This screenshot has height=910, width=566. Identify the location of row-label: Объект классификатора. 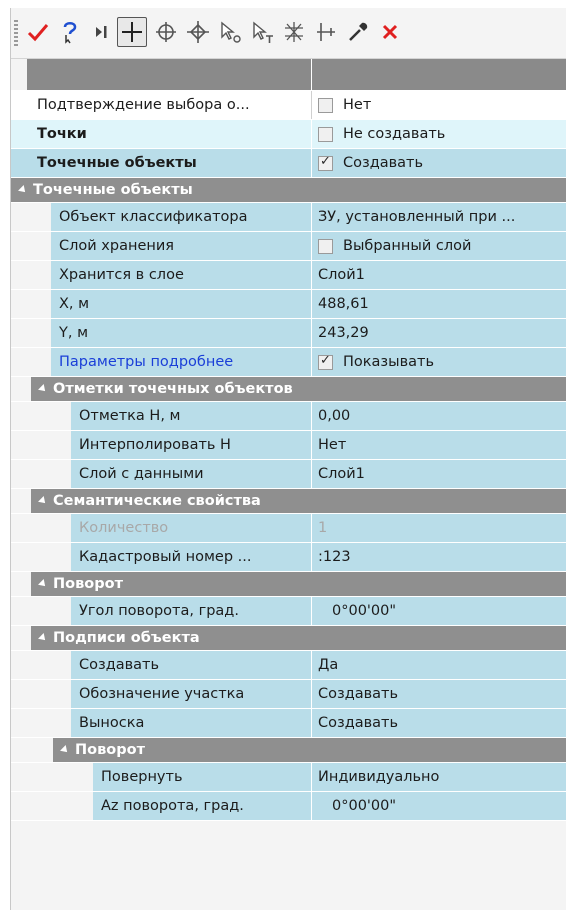
(161, 217).